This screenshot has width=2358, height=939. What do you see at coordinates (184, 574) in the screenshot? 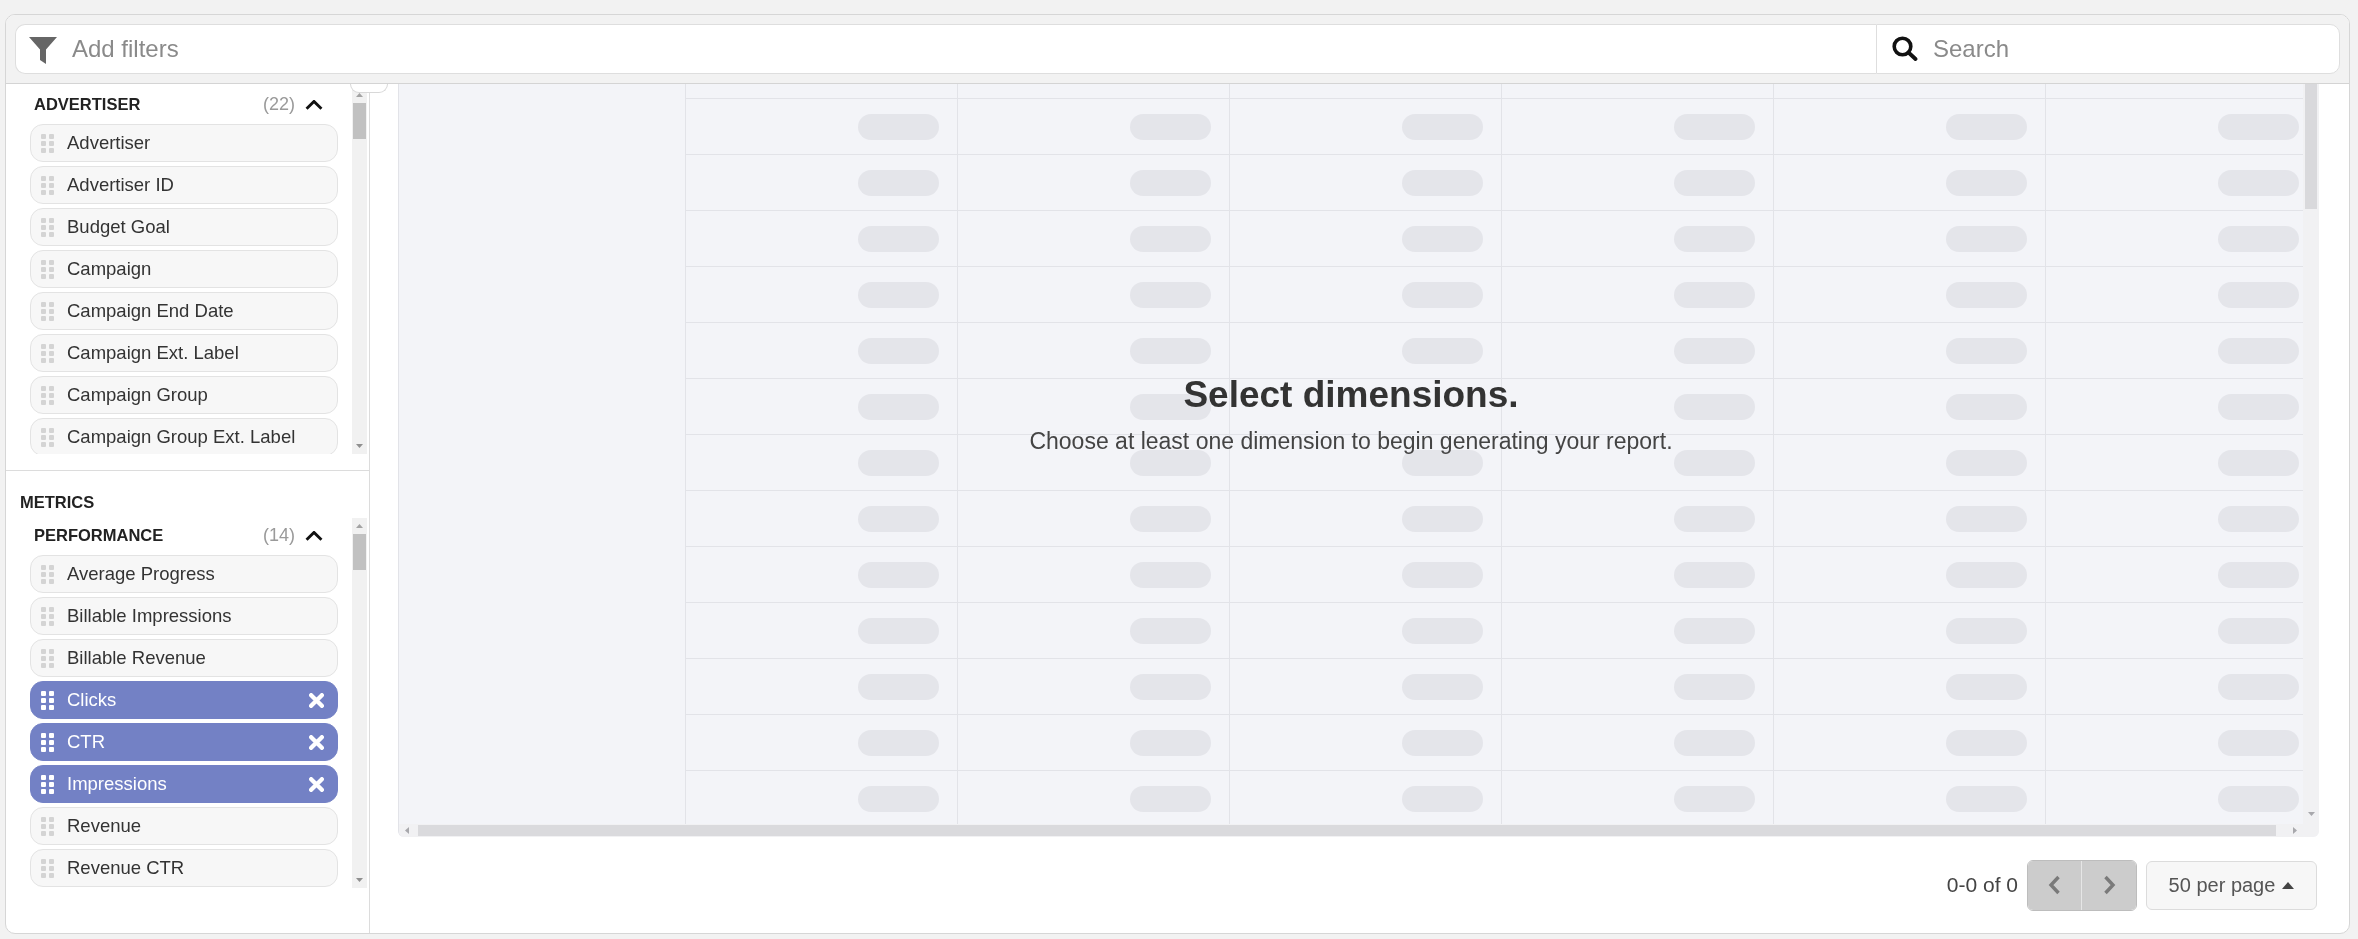
I see `metric-item: Average Progress` at bounding box center [184, 574].